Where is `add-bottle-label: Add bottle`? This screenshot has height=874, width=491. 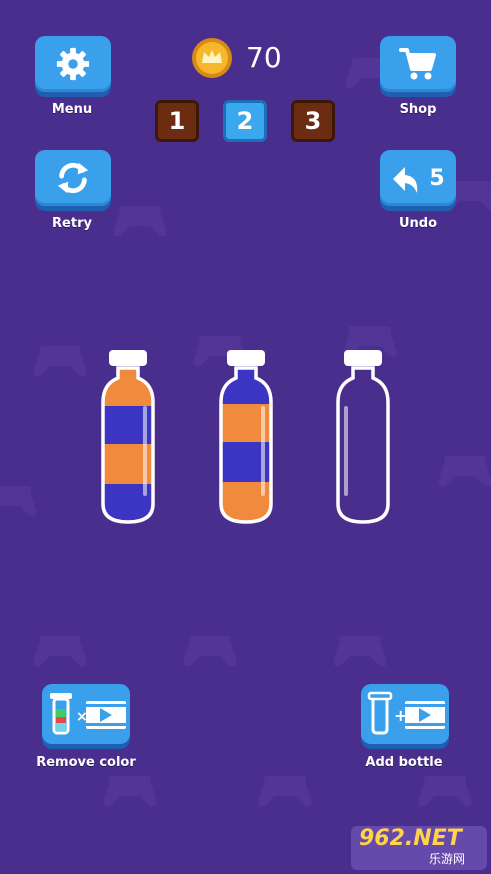
add-bottle-label: Add bottle is located at coordinates (404, 762).